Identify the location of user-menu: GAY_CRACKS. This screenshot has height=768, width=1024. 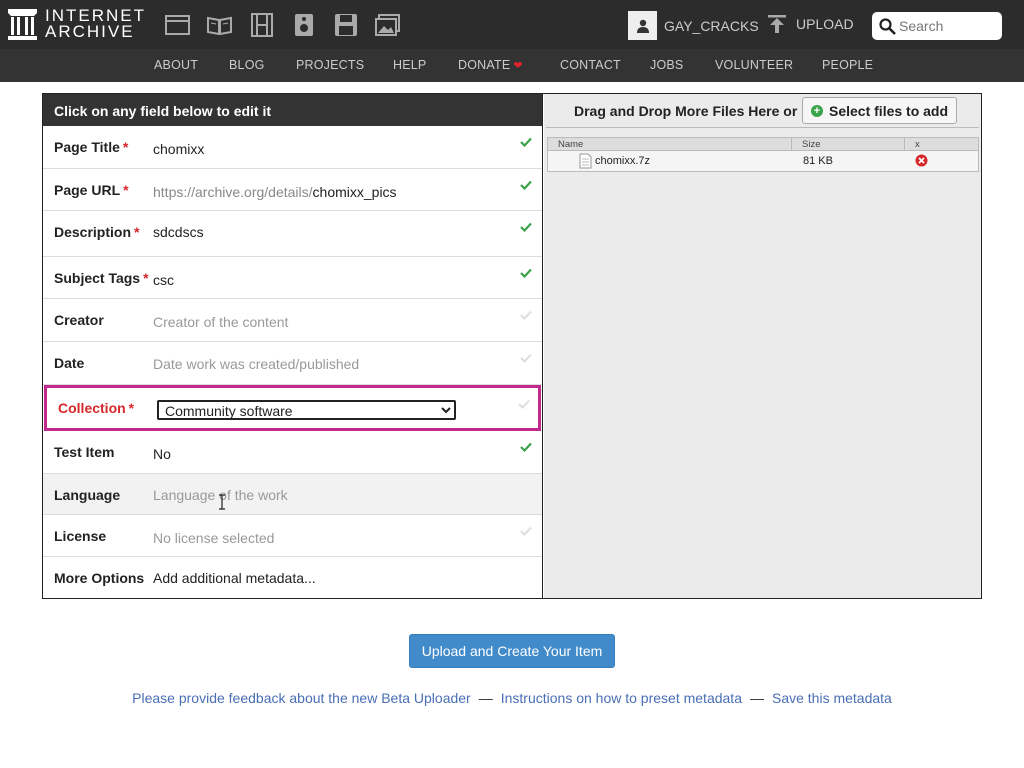
(693, 25).